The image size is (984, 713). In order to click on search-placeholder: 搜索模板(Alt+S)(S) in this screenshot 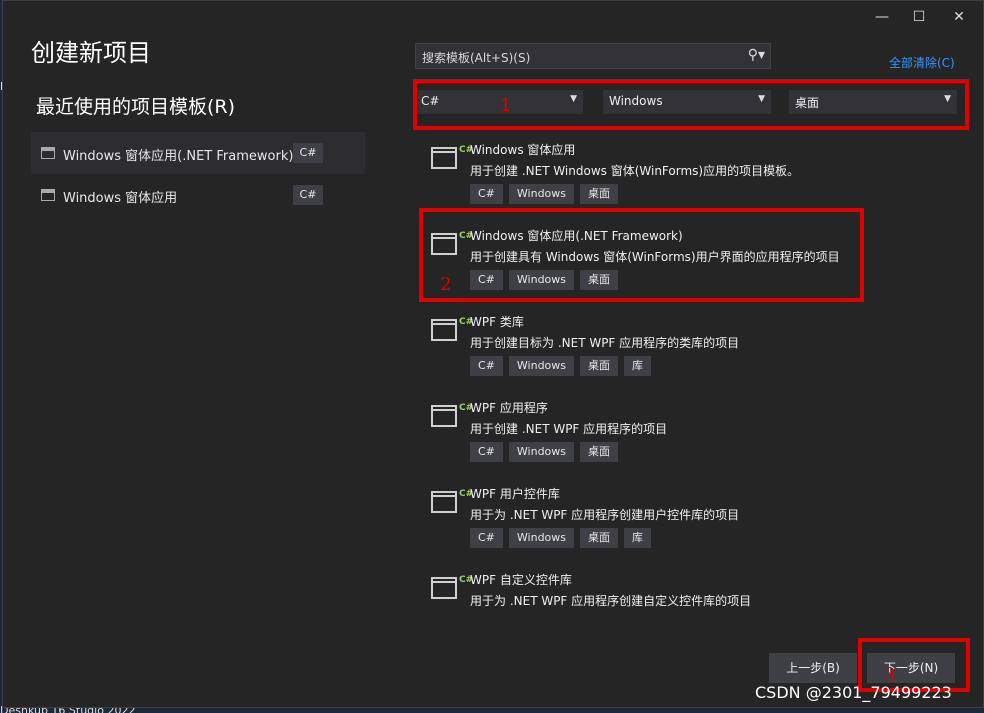, I will do `click(476, 58)`.